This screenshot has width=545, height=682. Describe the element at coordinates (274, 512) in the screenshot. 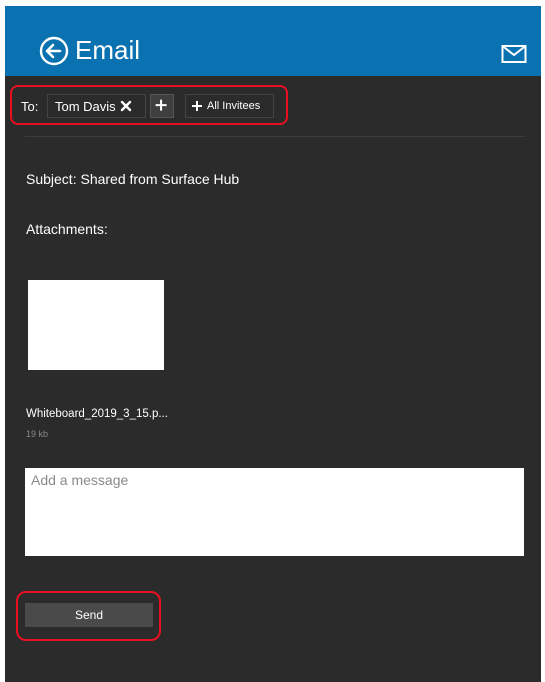

I see `message-input` at that location.